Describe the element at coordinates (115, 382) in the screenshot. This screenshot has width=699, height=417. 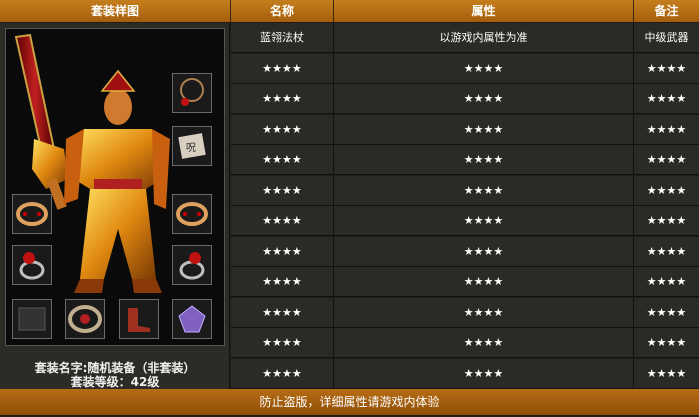
I see `set-level-text: 套装等级：42级` at that location.